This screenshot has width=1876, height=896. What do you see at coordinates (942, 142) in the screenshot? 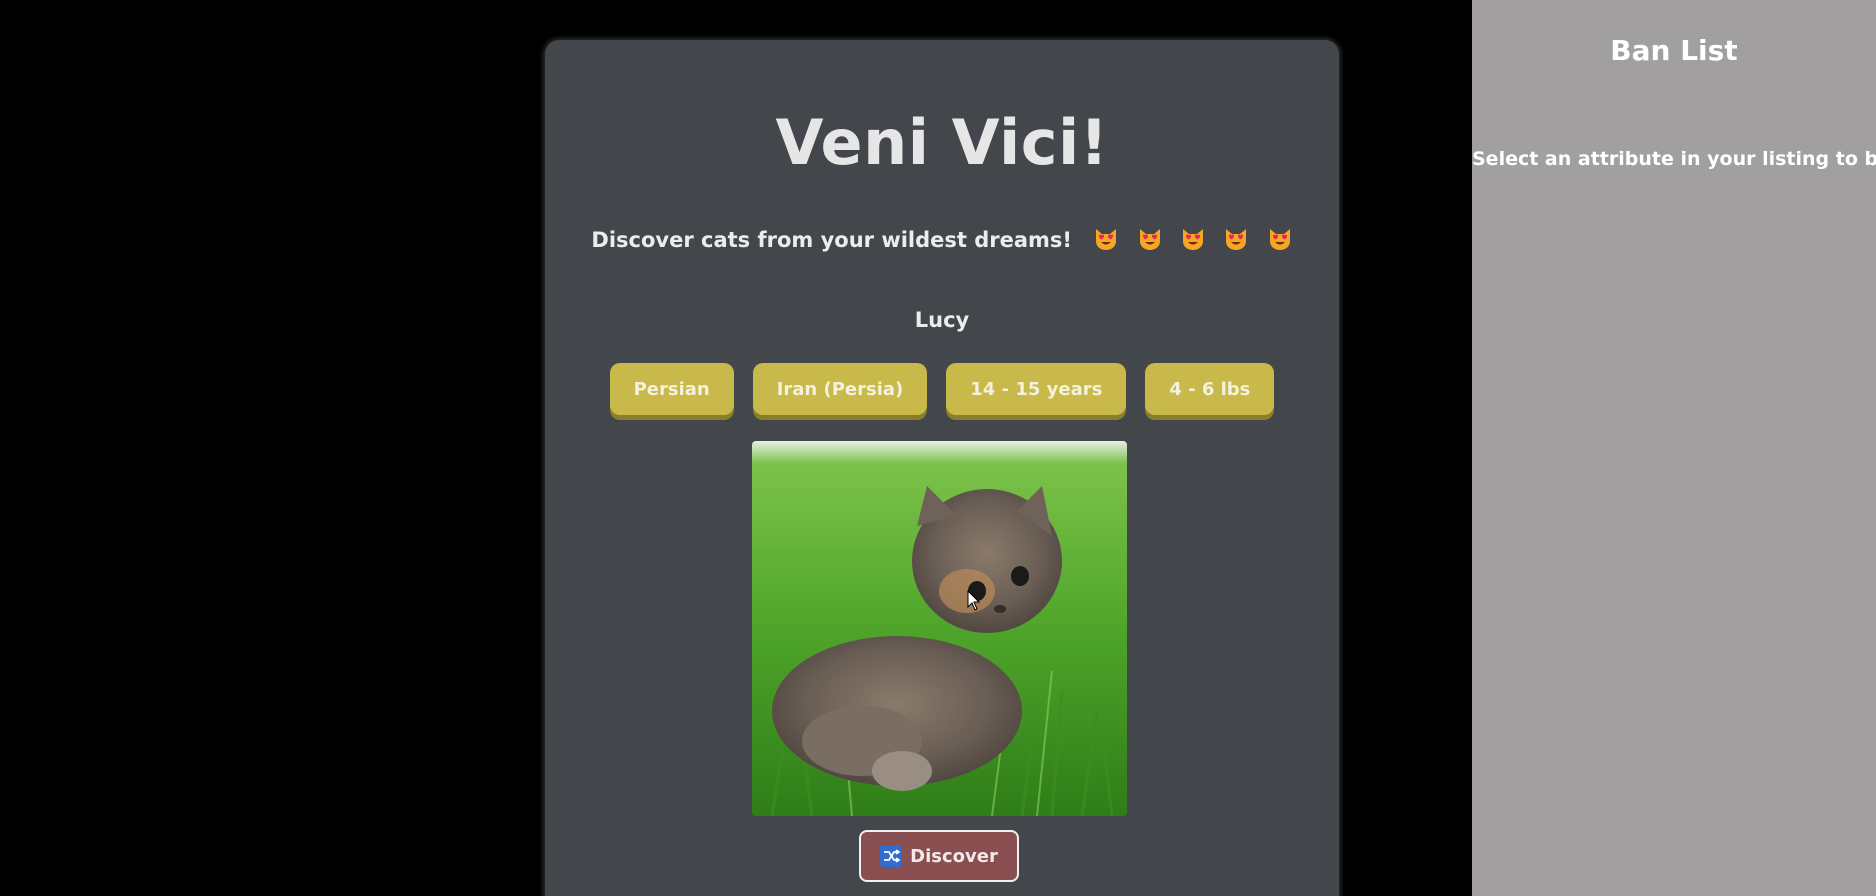
I see `app-title: Veni Vici!` at bounding box center [942, 142].